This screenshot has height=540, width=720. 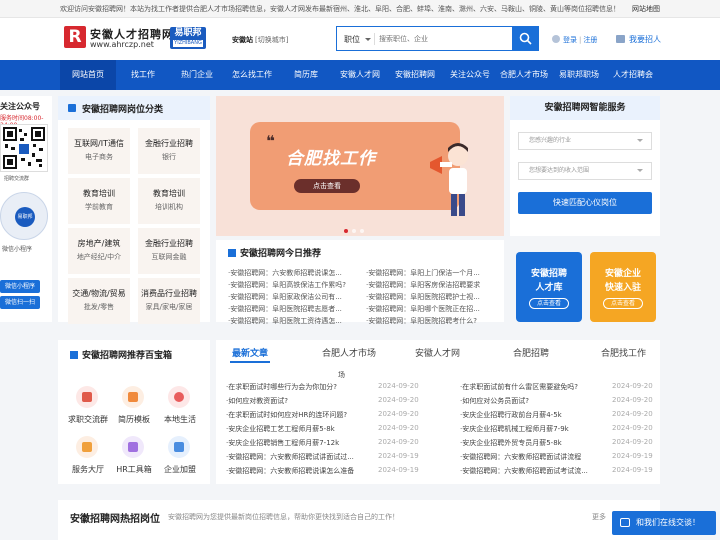 I want to click on article-link: ·如何应对教资面试?, so click(x=300, y=401).